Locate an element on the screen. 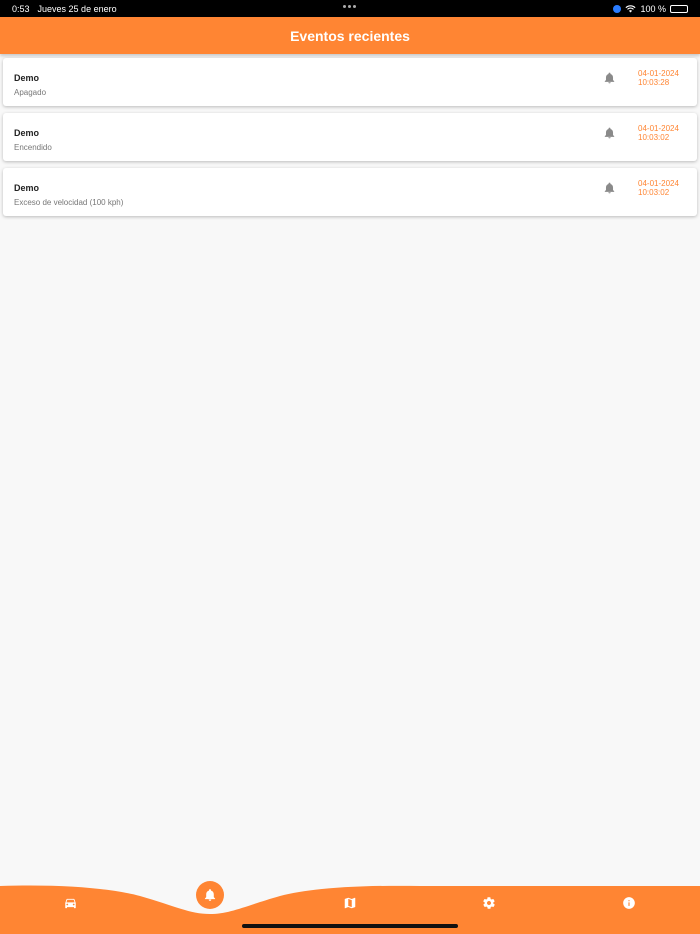  nav-vehicles-button is located at coordinates (70, 903).